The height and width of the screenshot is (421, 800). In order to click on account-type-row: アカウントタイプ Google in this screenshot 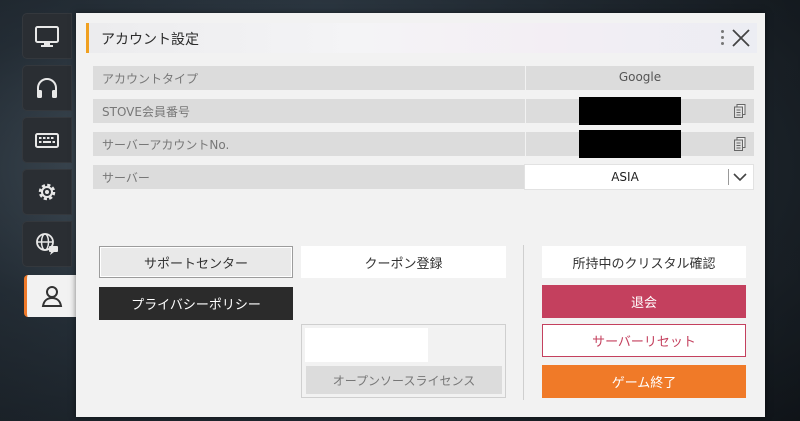, I will do `click(423, 78)`.